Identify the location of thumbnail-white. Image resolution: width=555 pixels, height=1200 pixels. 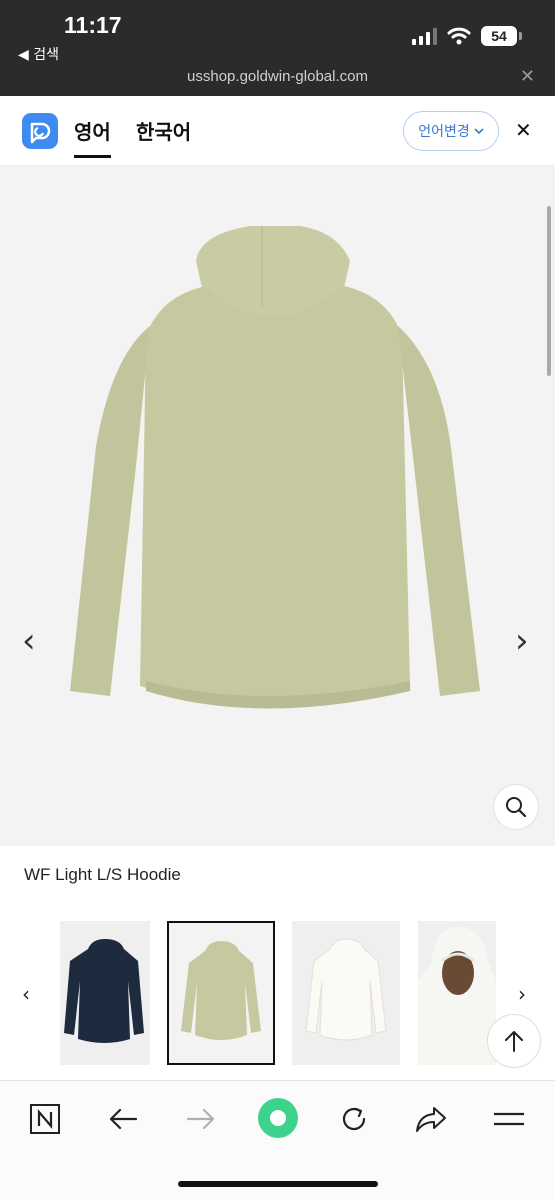
(346, 993).